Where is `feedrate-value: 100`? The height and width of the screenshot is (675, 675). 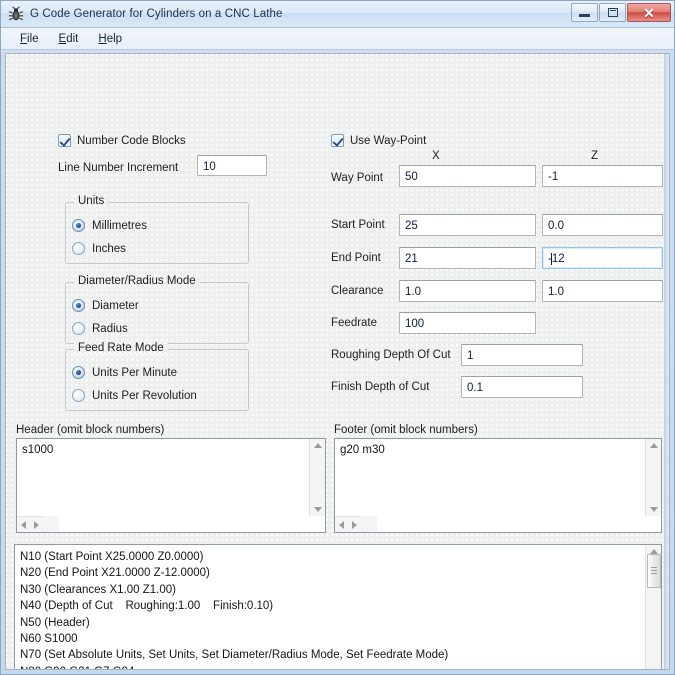
feedrate-value: 100 is located at coordinates (415, 324).